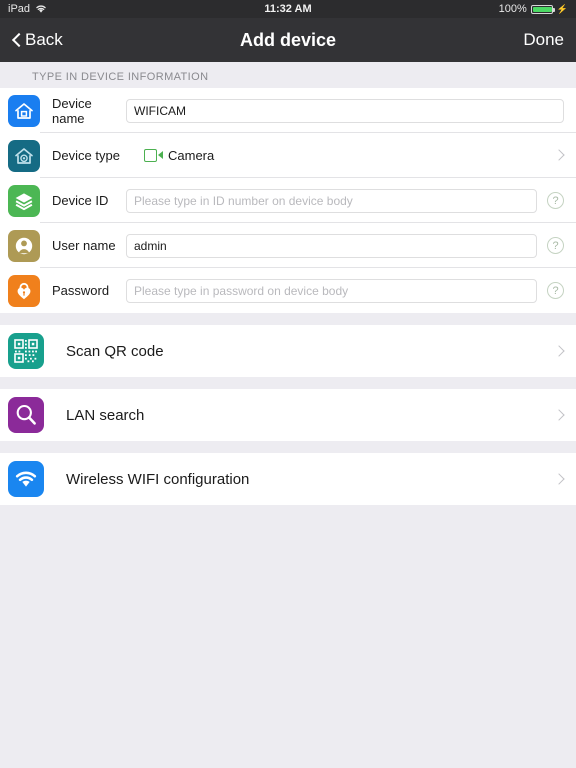 The image size is (576, 768). I want to click on label-wireless-wifi-configuration: Wireless WIFI configuration, so click(158, 479).